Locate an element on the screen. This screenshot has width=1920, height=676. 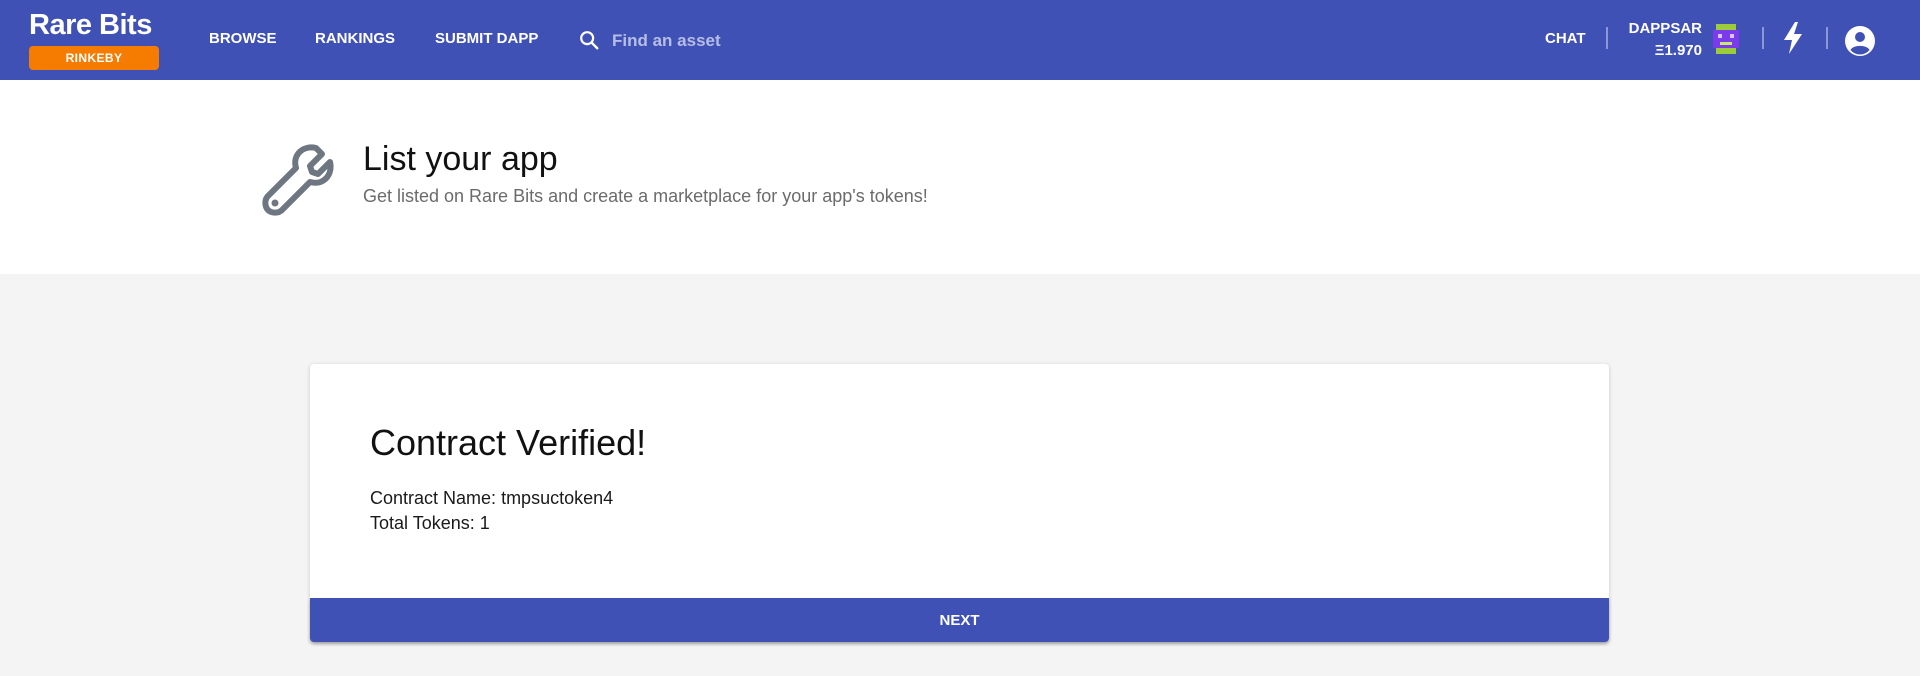
nav-chat: CHAT is located at coordinates (1565, 38).